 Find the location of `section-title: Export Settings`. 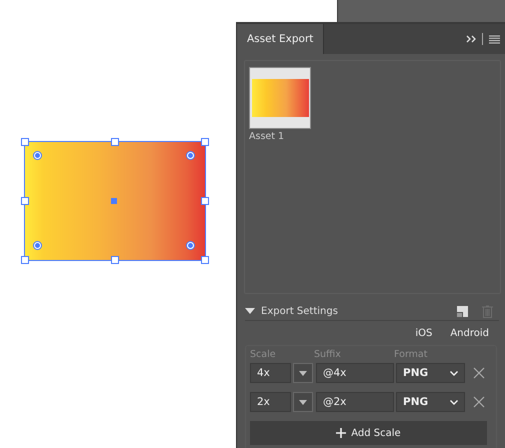

section-title: Export Settings is located at coordinates (299, 311).